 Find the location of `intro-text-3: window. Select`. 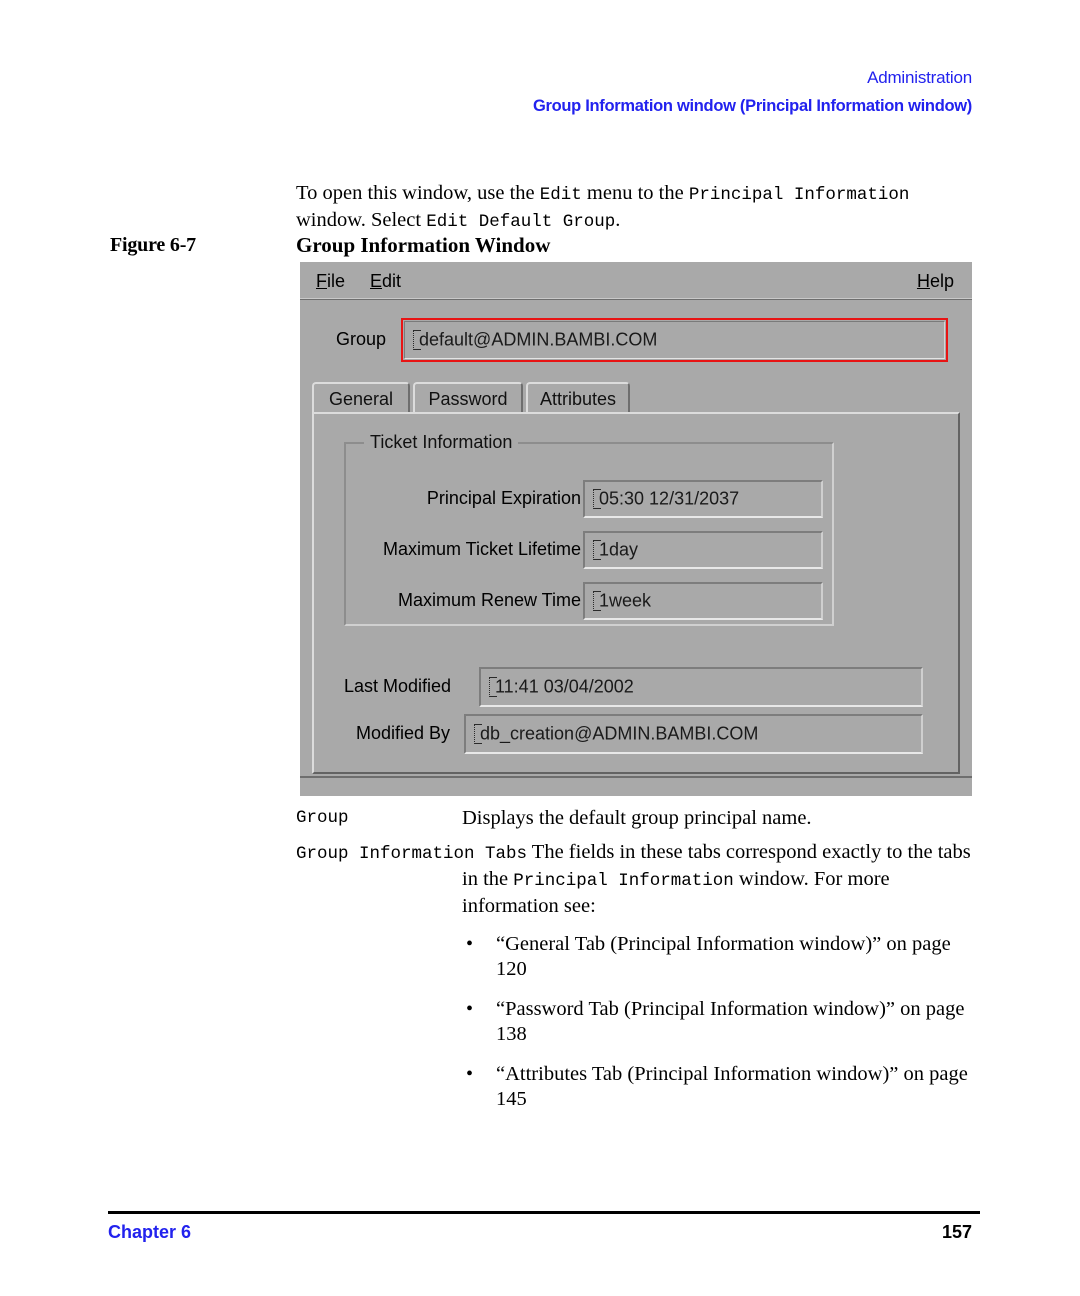

intro-text-3: window. Select is located at coordinates (361, 219).